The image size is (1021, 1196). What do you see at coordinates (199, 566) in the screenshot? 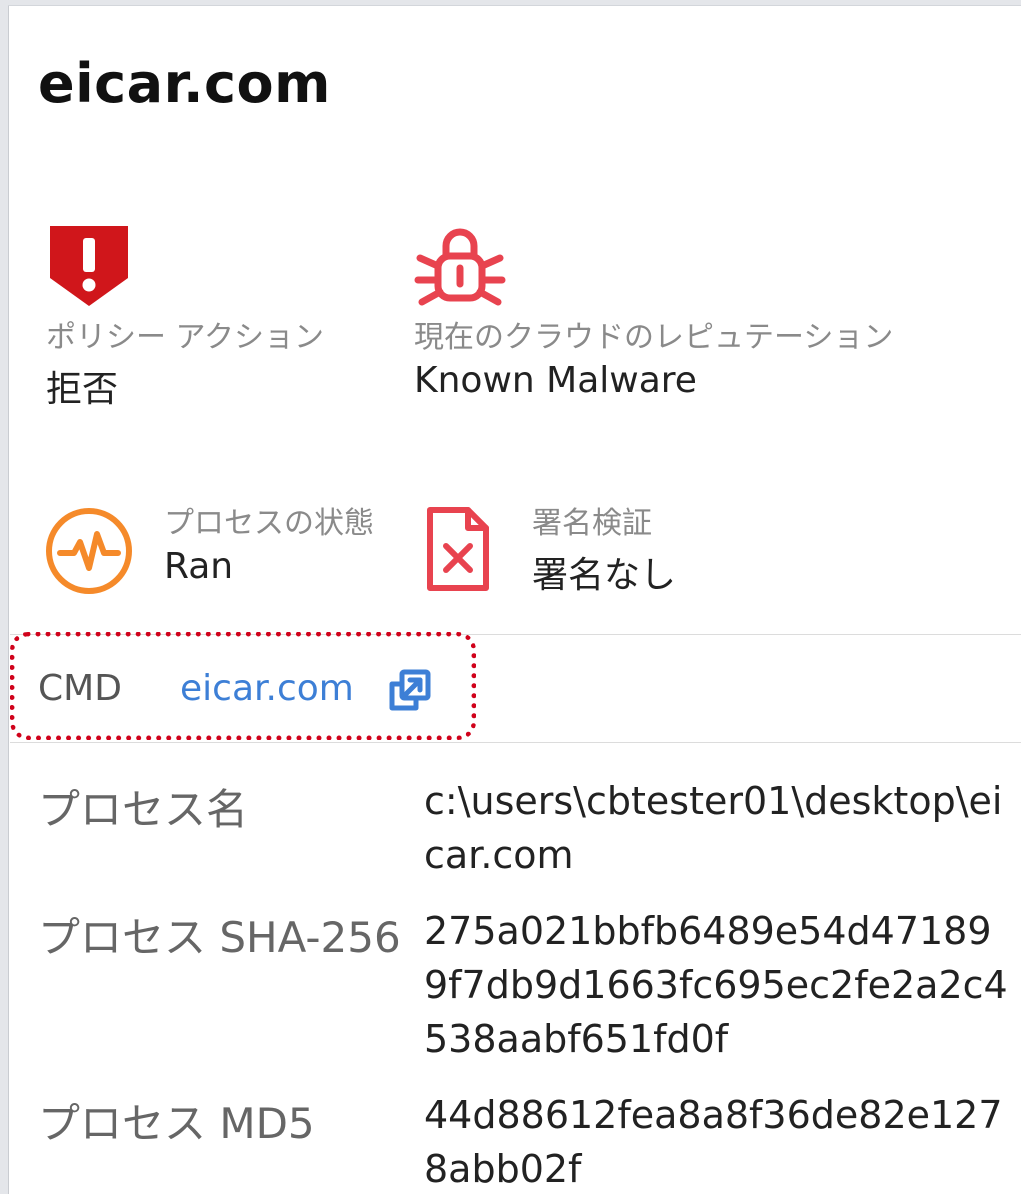
I see `process-state-value: Ran` at bounding box center [199, 566].